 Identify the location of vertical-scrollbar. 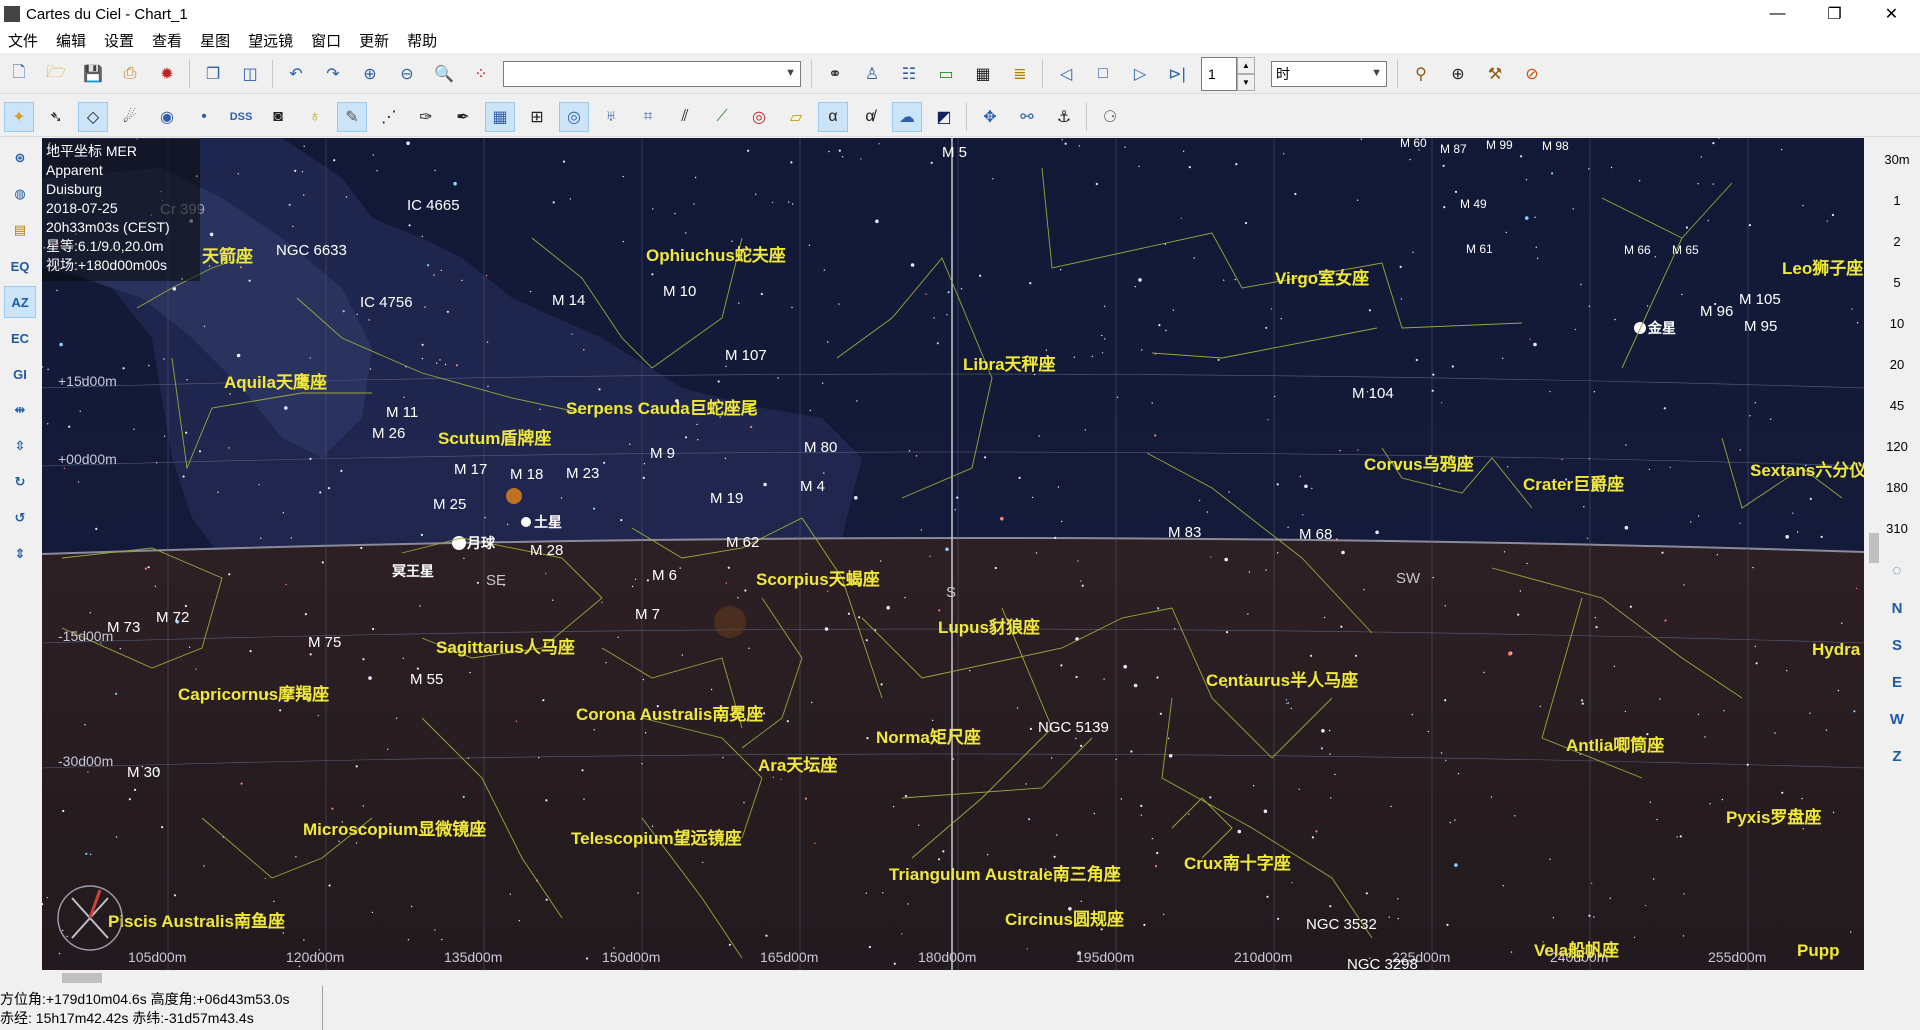
(1874, 553).